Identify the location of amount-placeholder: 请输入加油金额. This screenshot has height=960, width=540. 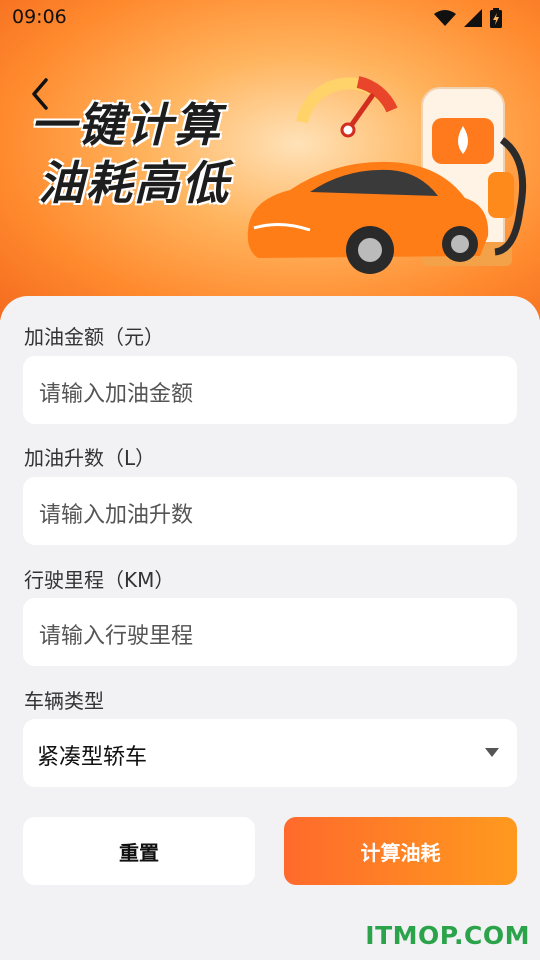
(116, 394).